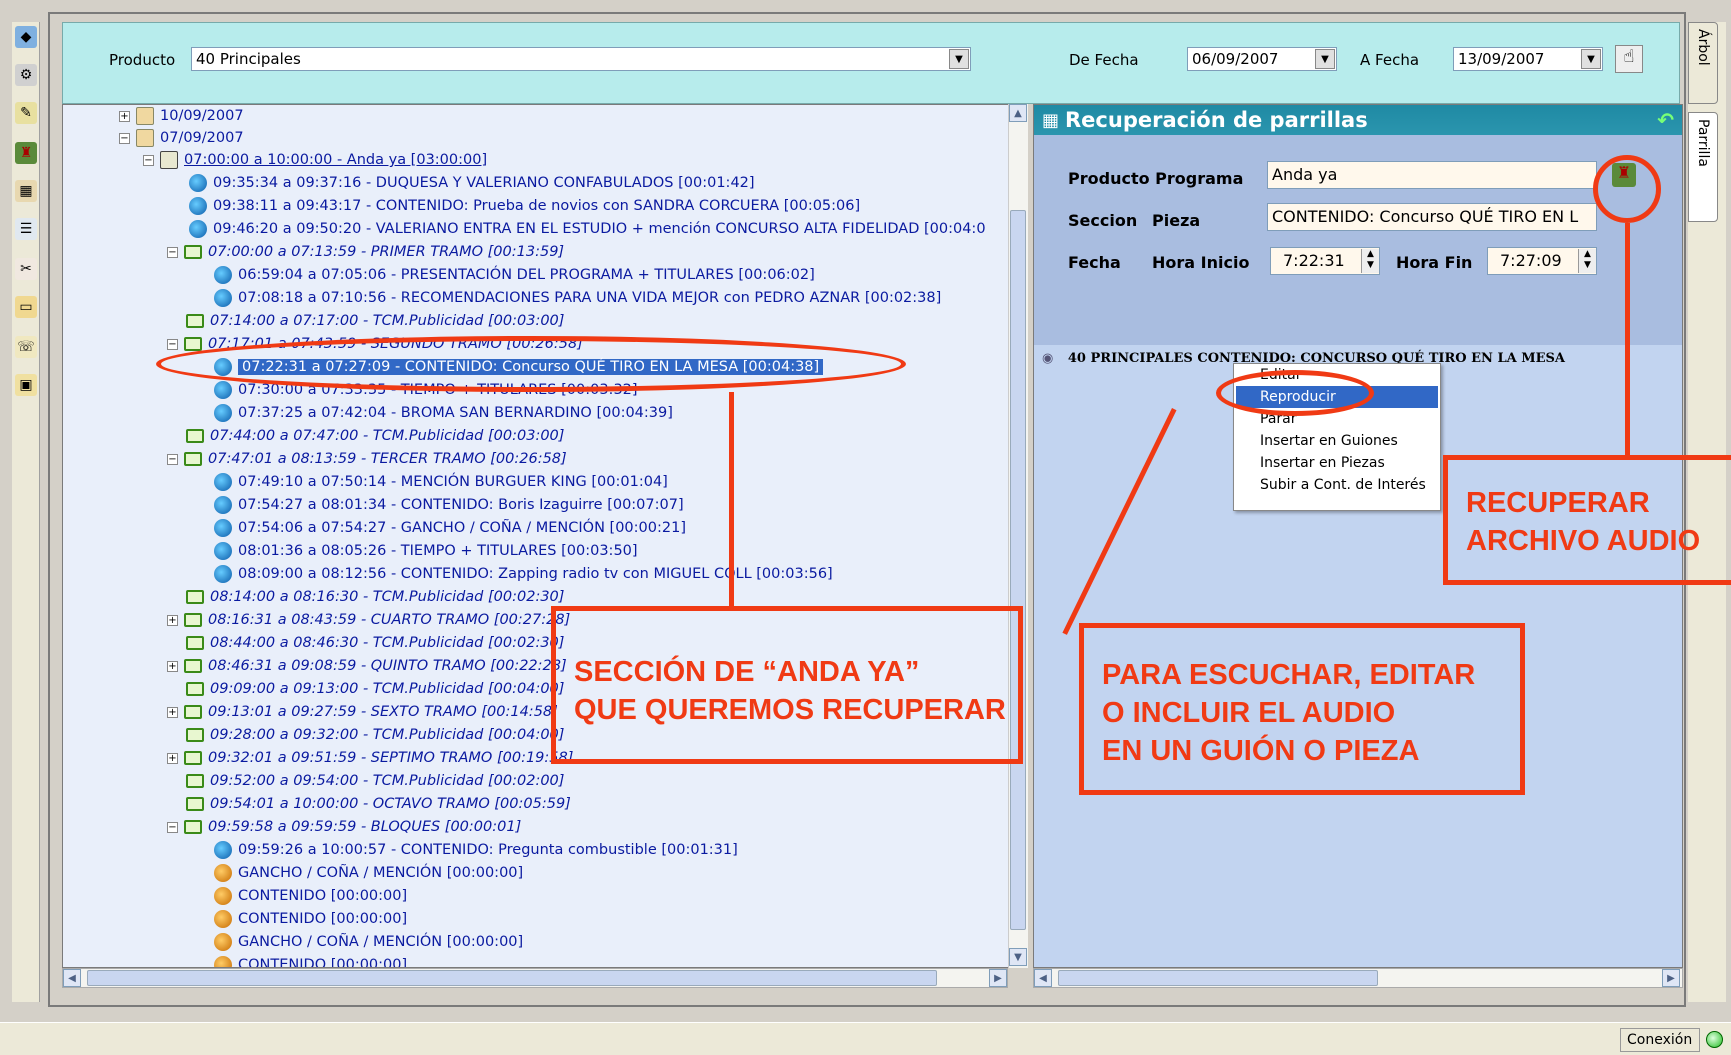 This screenshot has width=1731, height=1055. Describe the element at coordinates (26, 113) in the screenshot. I see `edit-icon: ✎` at that location.